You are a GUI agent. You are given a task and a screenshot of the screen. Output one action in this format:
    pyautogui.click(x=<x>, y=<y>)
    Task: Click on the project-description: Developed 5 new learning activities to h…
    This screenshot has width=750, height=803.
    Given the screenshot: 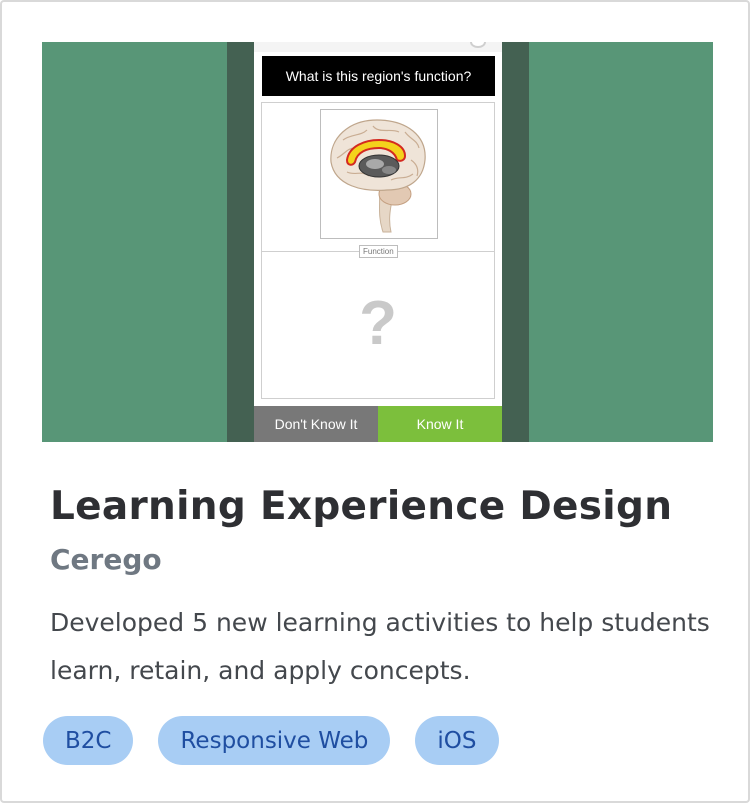 What is the action you would take?
    pyautogui.click(x=380, y=646)
    